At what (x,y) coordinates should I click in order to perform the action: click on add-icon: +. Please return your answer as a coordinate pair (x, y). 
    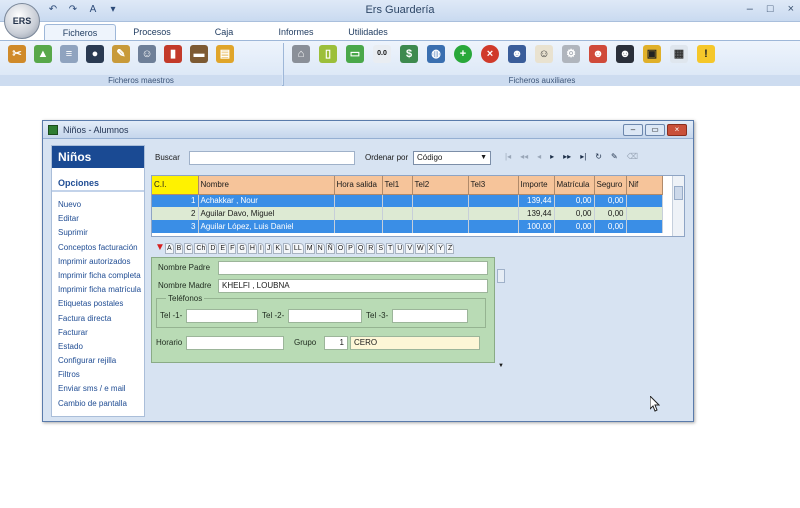
    Looking at the image, I should click on (463, 54).